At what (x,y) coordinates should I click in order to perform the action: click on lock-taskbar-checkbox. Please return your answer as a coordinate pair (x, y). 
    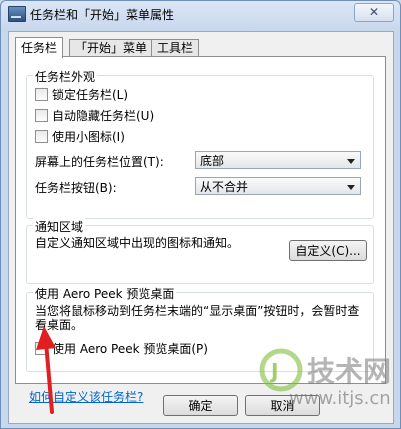
    Looking at the image, I should click on (41, 94).